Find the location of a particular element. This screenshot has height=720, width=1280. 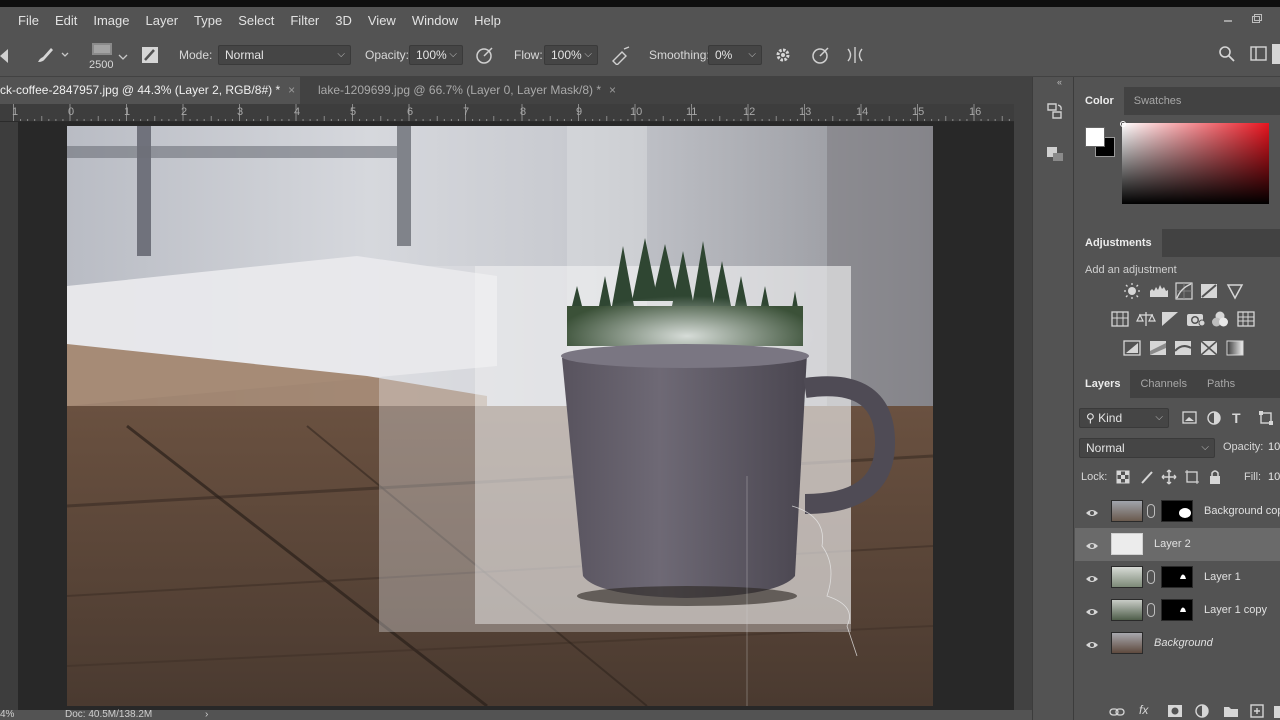

menu-help: Help is located at coordinates (487, 21).